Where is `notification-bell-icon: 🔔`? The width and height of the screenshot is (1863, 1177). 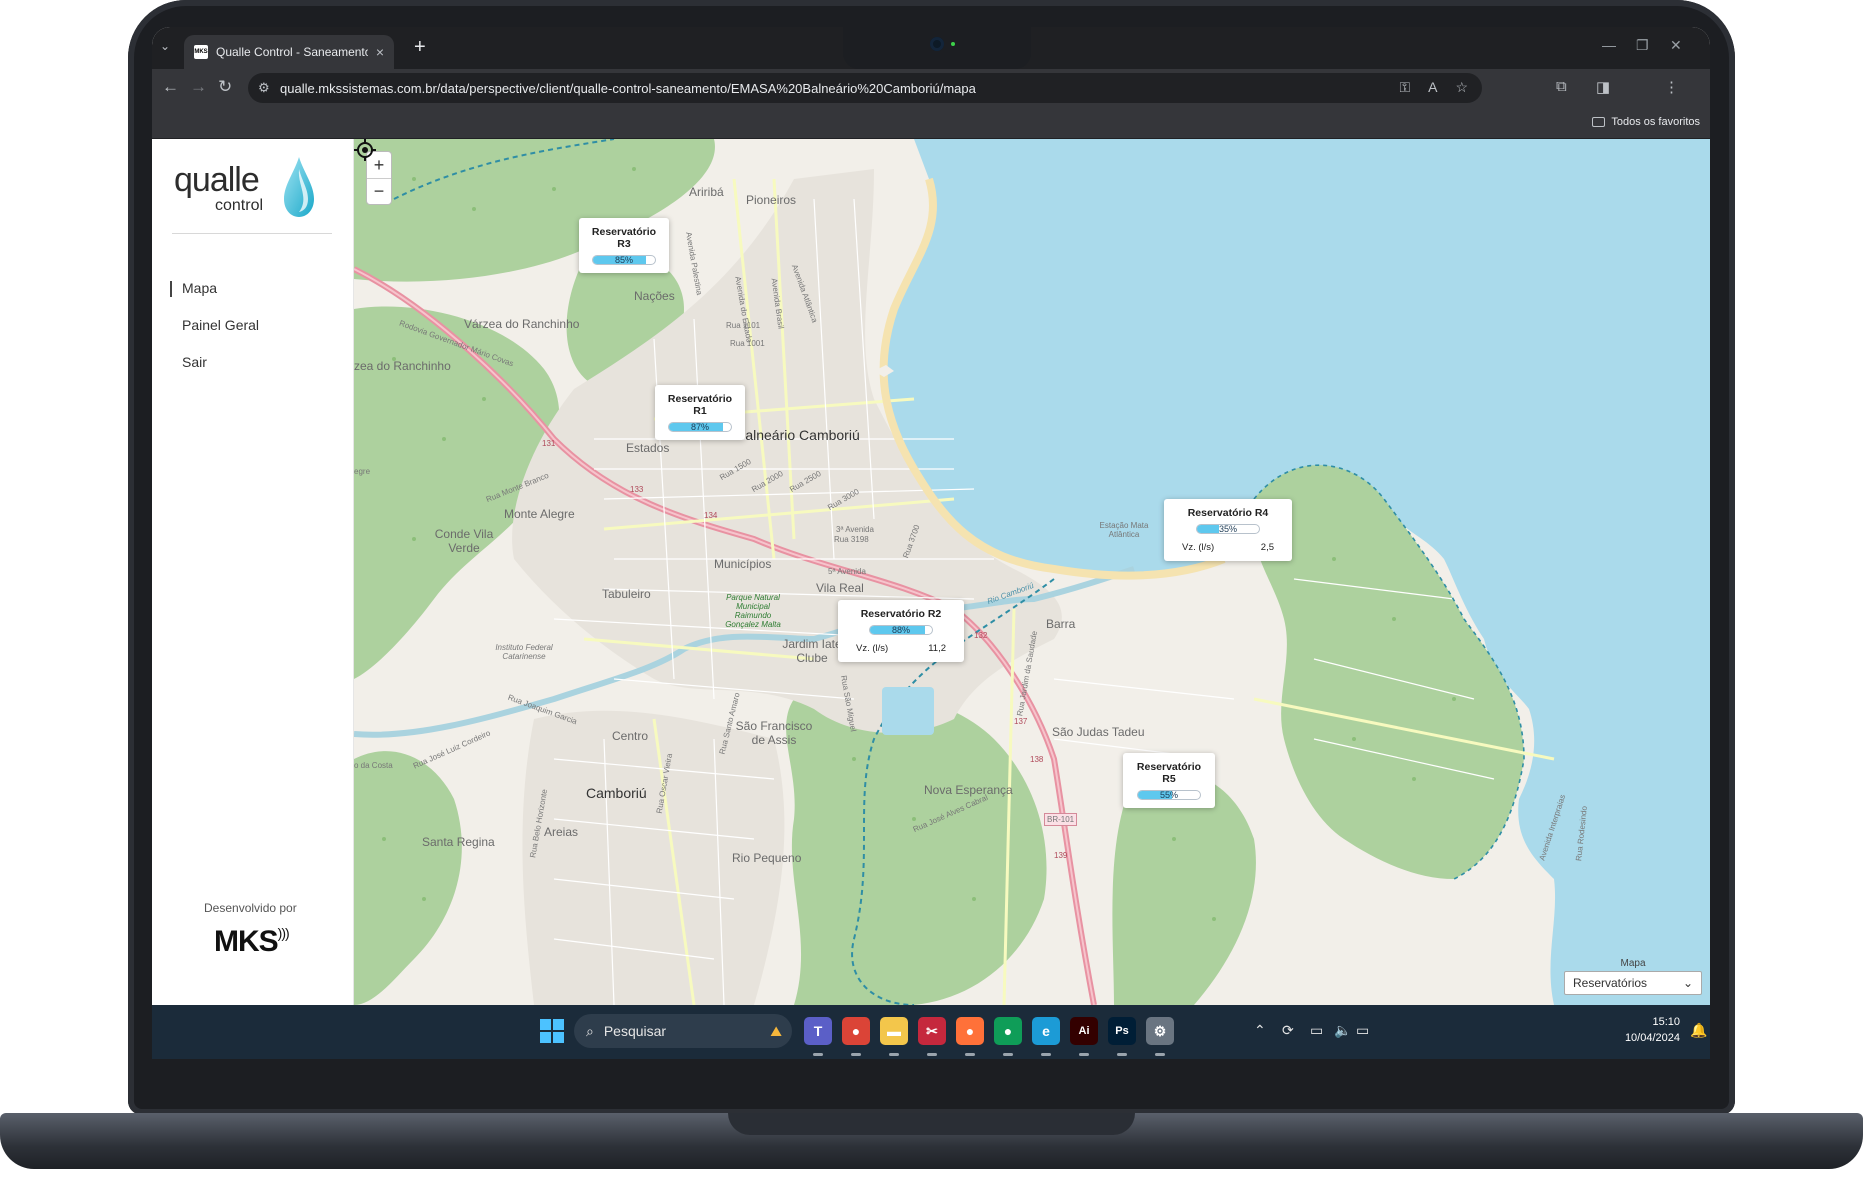
notification-bell-icon: 🔔 is located at coordinates (1698, 1030).